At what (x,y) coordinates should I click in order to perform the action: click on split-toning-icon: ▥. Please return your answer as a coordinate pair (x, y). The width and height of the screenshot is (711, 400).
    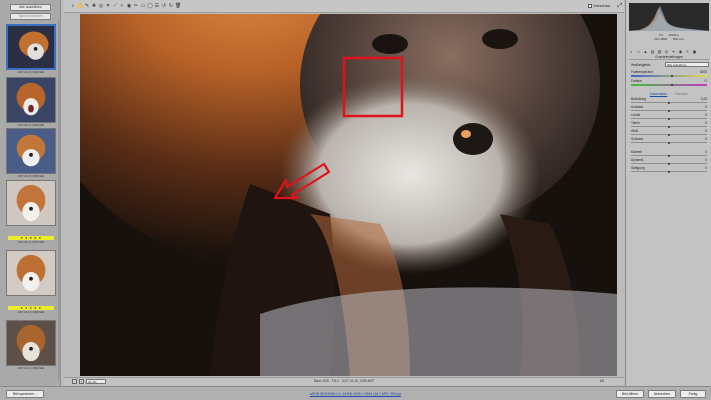
    Looking at the image, I should click on (659, 51).